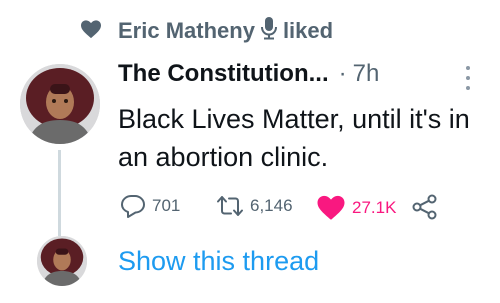  I want to click on reply-count: 701, so click(166, 205).